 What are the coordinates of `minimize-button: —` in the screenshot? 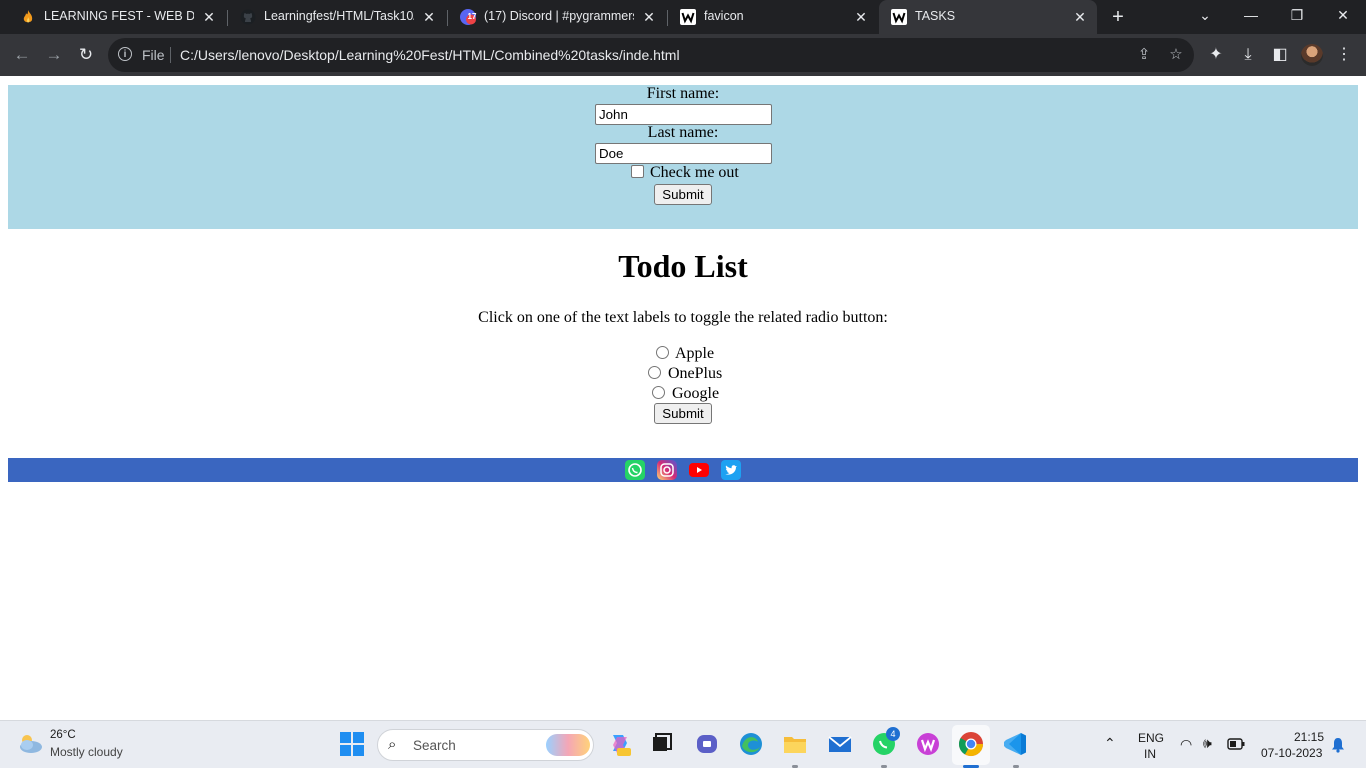 It's located at (1251, 16).